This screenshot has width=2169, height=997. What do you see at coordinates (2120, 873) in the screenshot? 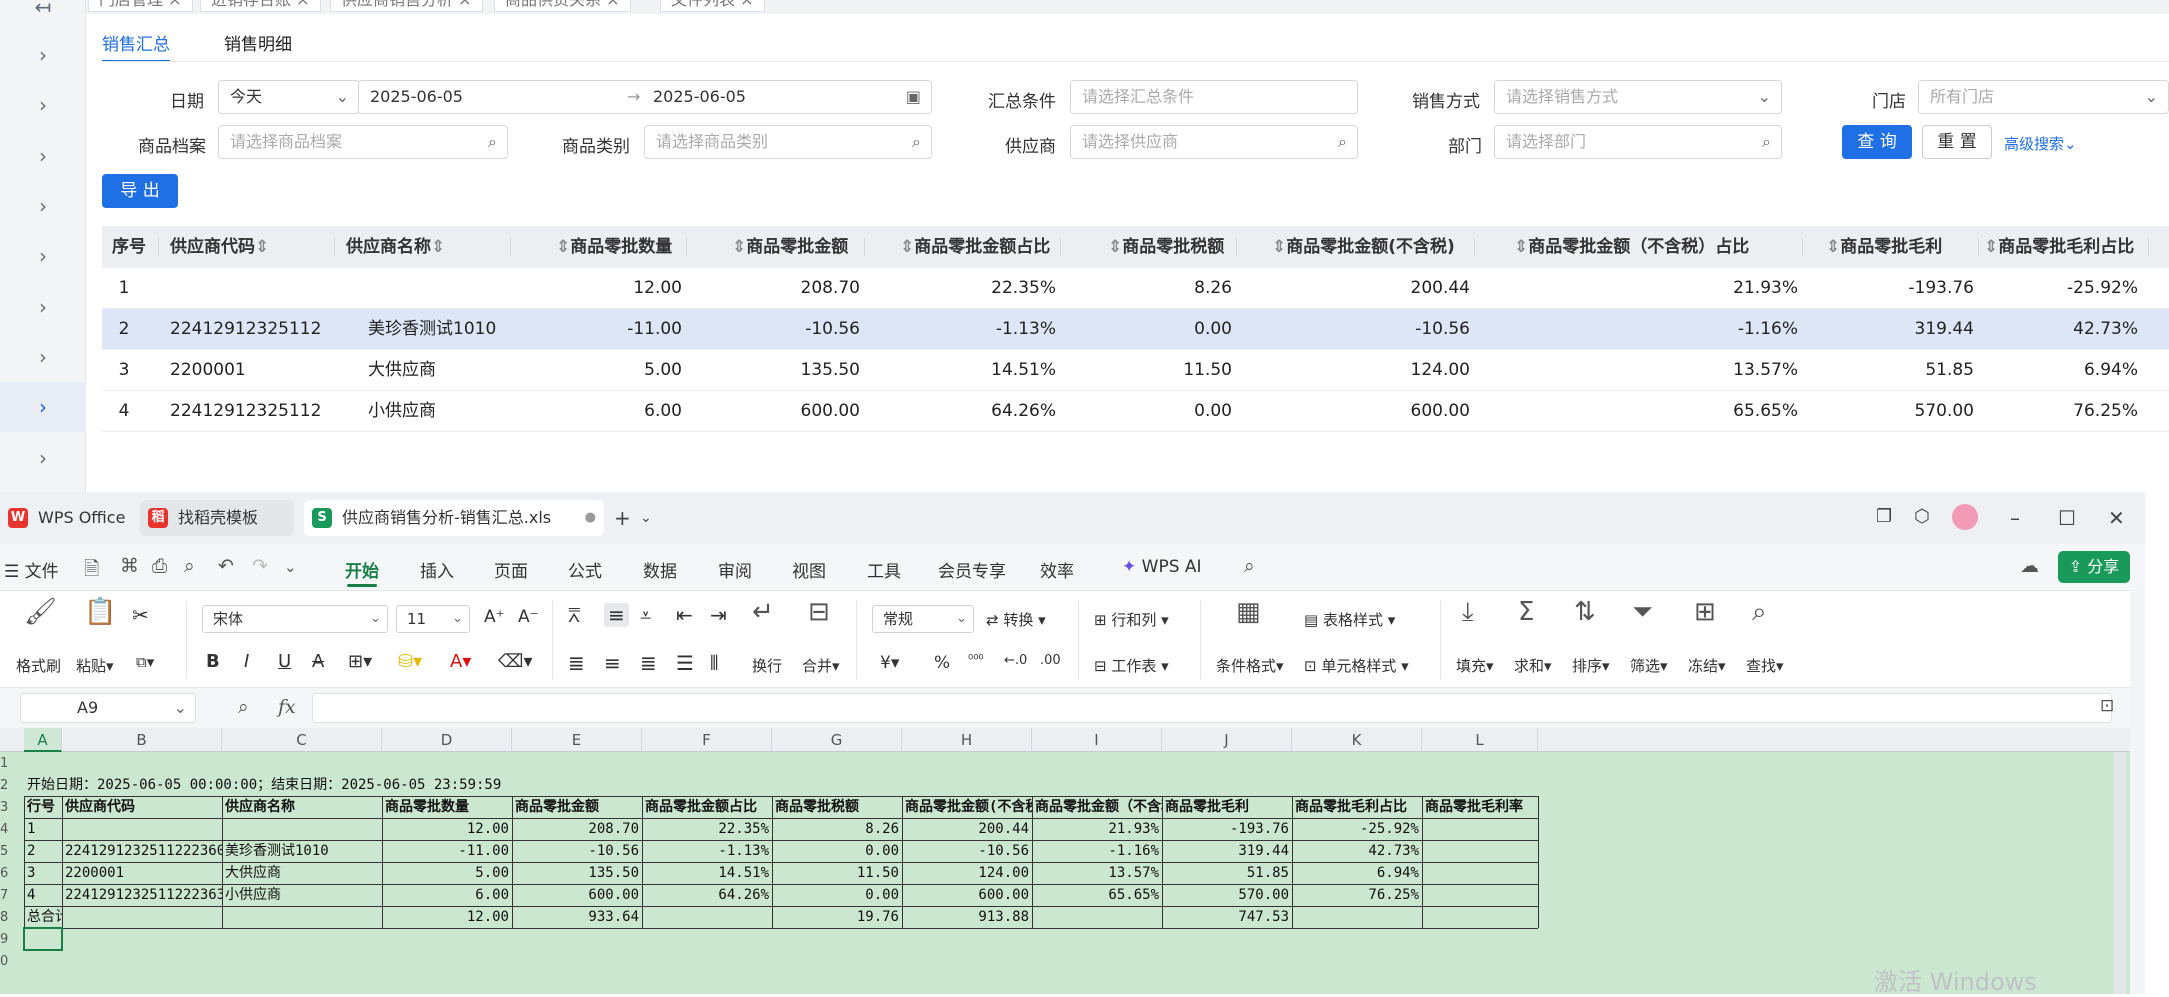
I see `vertical-scrollbar` at bounding box center [2120, 873].